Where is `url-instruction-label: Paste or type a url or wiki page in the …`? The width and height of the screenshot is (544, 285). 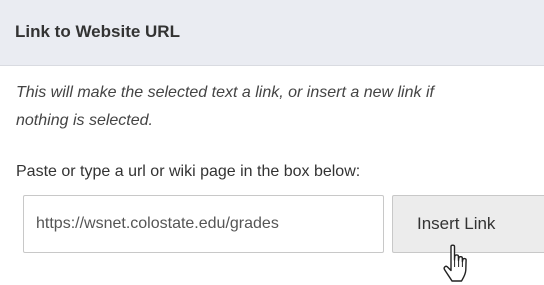
url-instruction-label: Paste or type a url or wiki page in the … is located at coordinates (188, 171).